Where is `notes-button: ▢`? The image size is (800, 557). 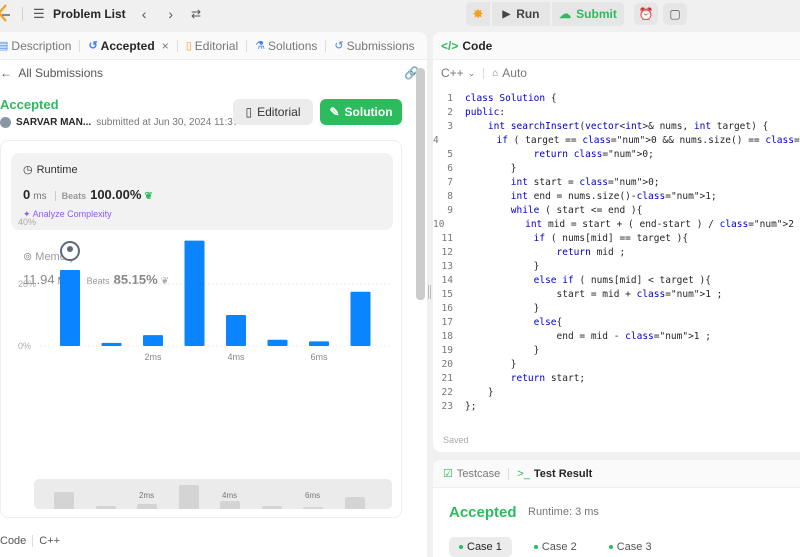 notes-button: ▢ is located at coordinates (675, 14).